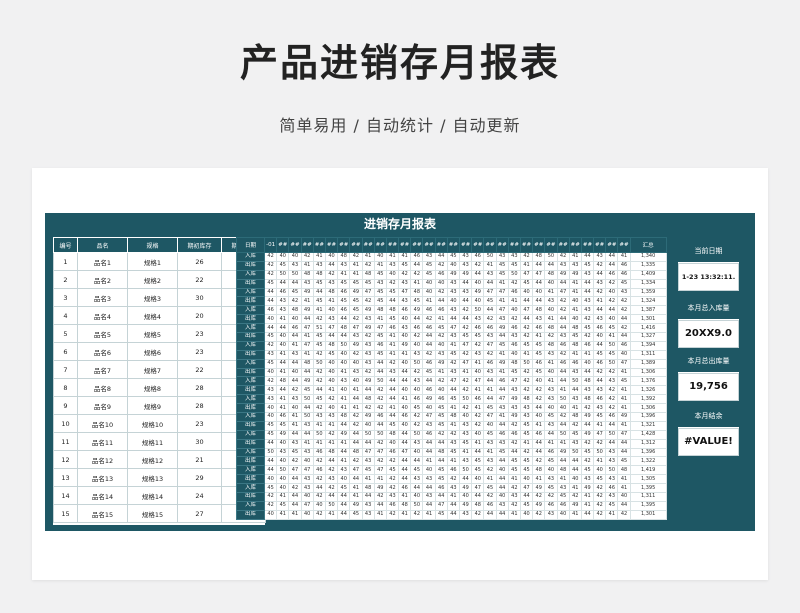 The height and width of the screenshot is (613, 800). I want to click on product-no: 14, so click(65, 495).